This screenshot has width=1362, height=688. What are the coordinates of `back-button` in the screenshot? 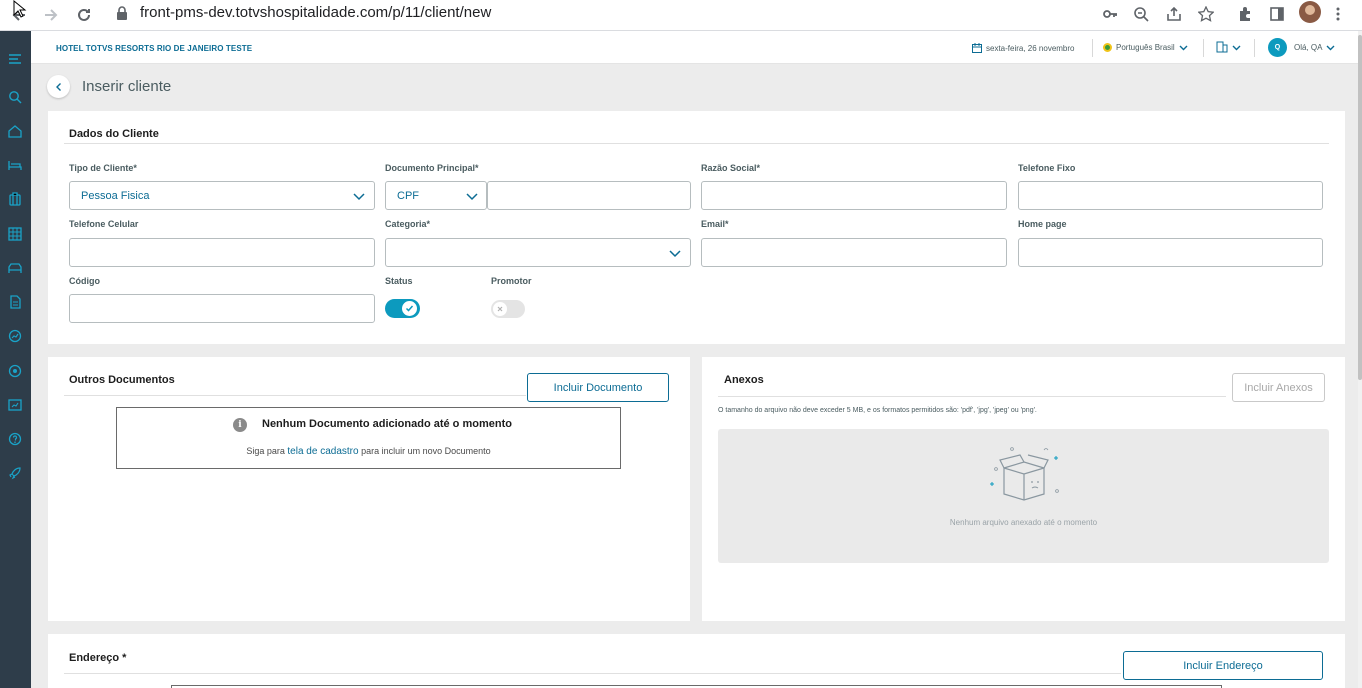 It's located at (58, 86).